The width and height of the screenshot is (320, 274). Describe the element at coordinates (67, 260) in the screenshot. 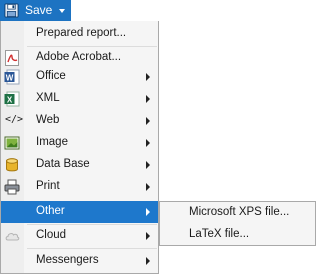

I see `menu-item-label: Messengers` at that location.